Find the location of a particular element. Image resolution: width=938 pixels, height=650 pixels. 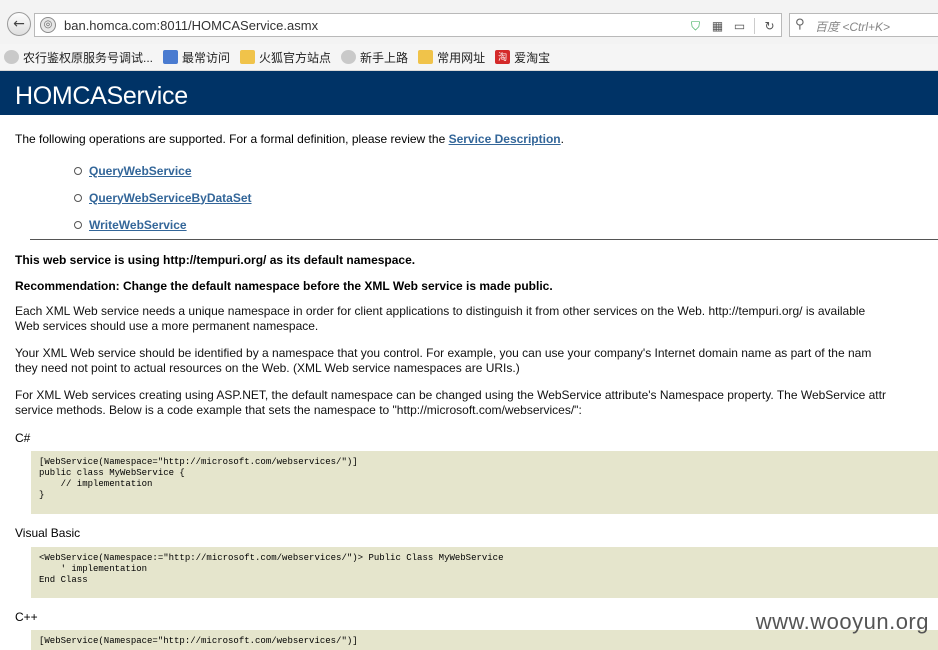

list-item: QueryWebServiceByDataSet is located at coordinates (163, 197).